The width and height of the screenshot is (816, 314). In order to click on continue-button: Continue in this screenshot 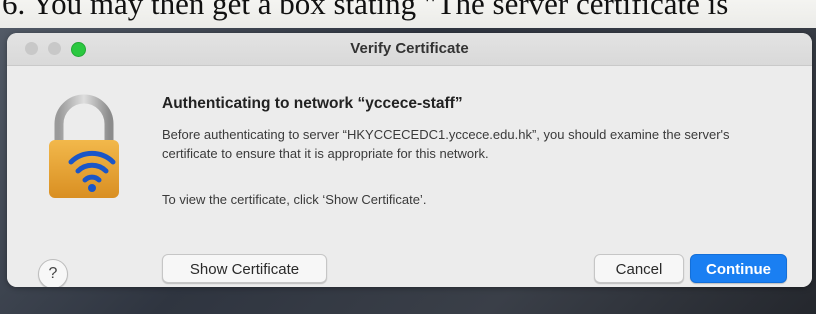, I will do `click(738, 268)`.